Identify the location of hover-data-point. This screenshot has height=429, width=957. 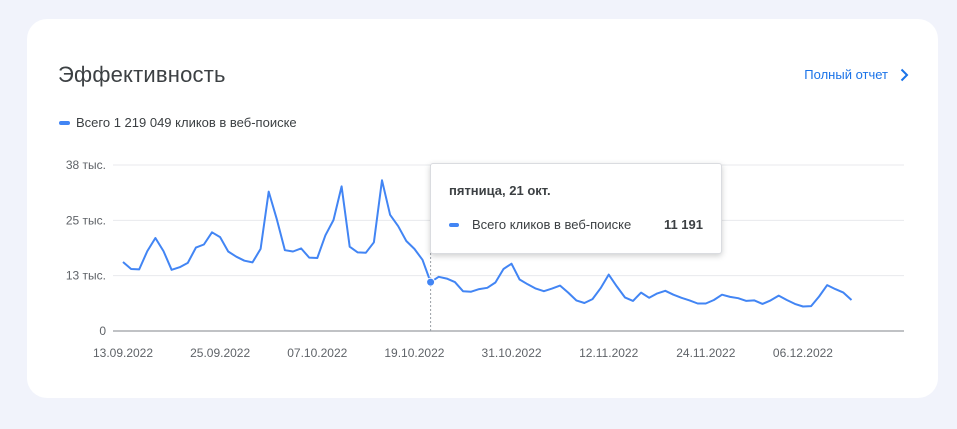
(431, 282).